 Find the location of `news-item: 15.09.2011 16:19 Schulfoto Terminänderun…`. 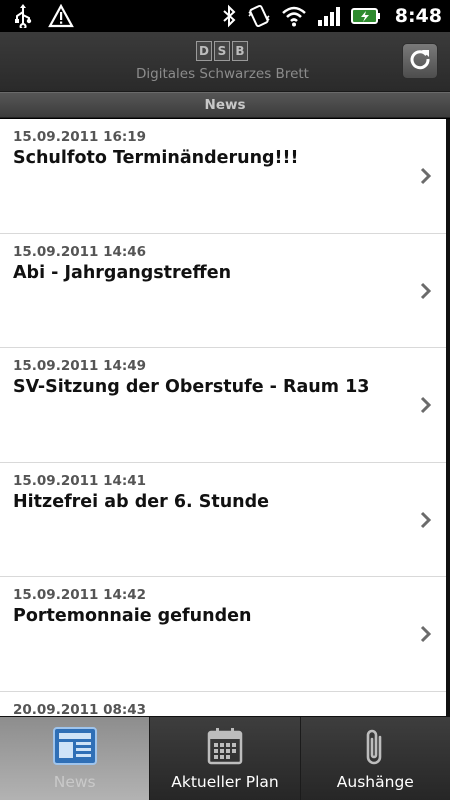

news-item: 15.09.2011 16:19 Schulfoto Terminänderun… is located at coordinates (223, 176).